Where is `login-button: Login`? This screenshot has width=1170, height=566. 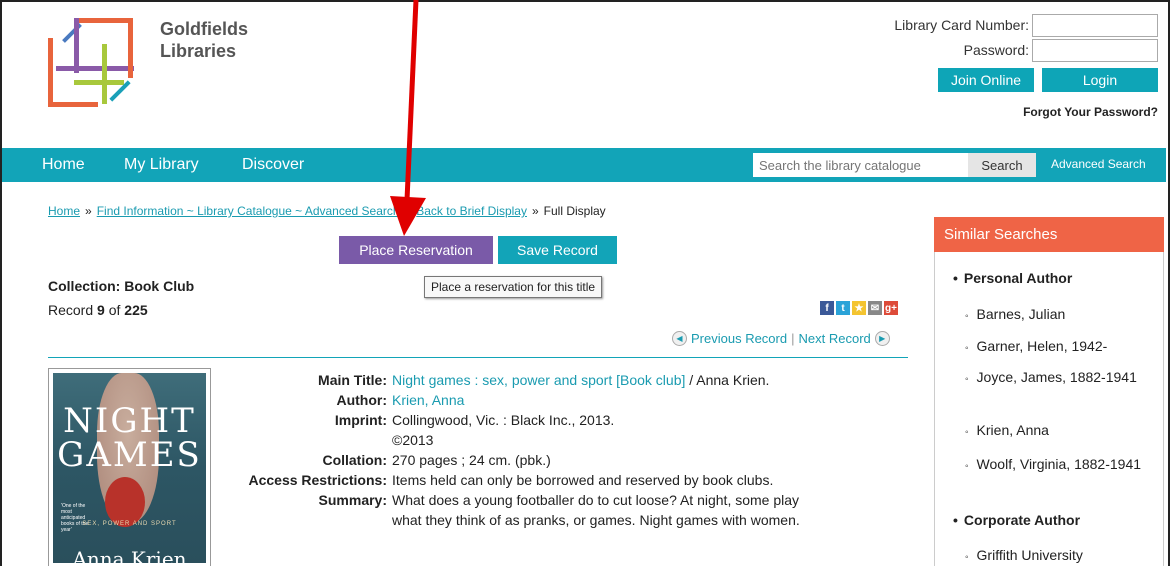 login-button: Login is located at coordinates (1100, 80).